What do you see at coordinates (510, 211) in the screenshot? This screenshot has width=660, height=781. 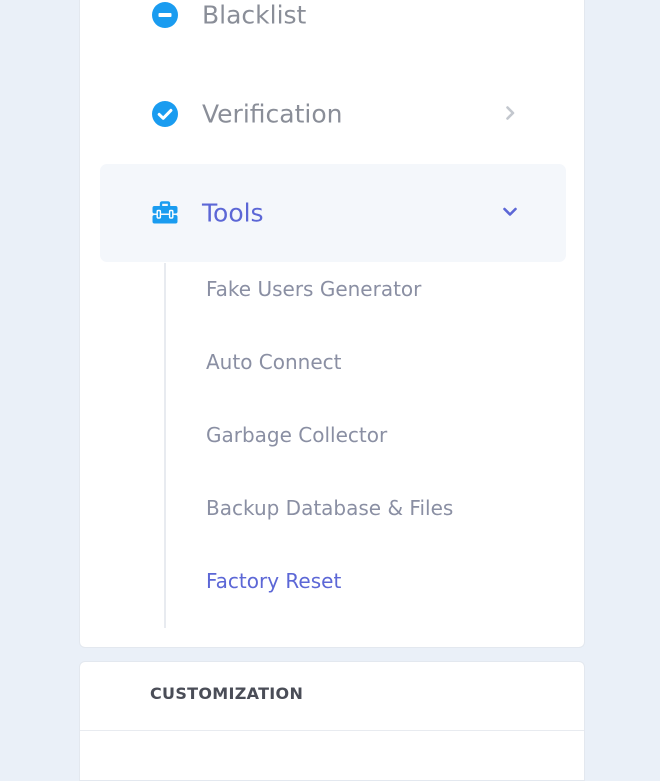 I see `chevron-down-icon` at bounding box center [510, 211].